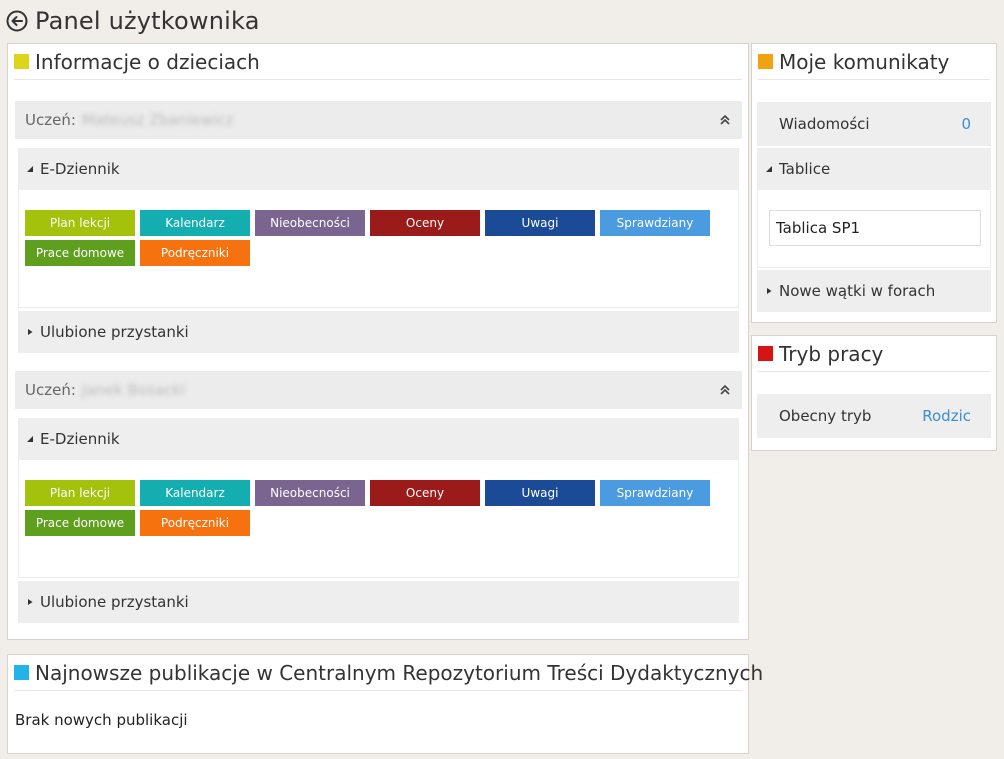 The height and width of the screenshot is (759, 1004). What do you see at coordinates (946, 416) in the screenshot?
I see `current-mode-link: Rodzic` at bounding box center [946, 416].